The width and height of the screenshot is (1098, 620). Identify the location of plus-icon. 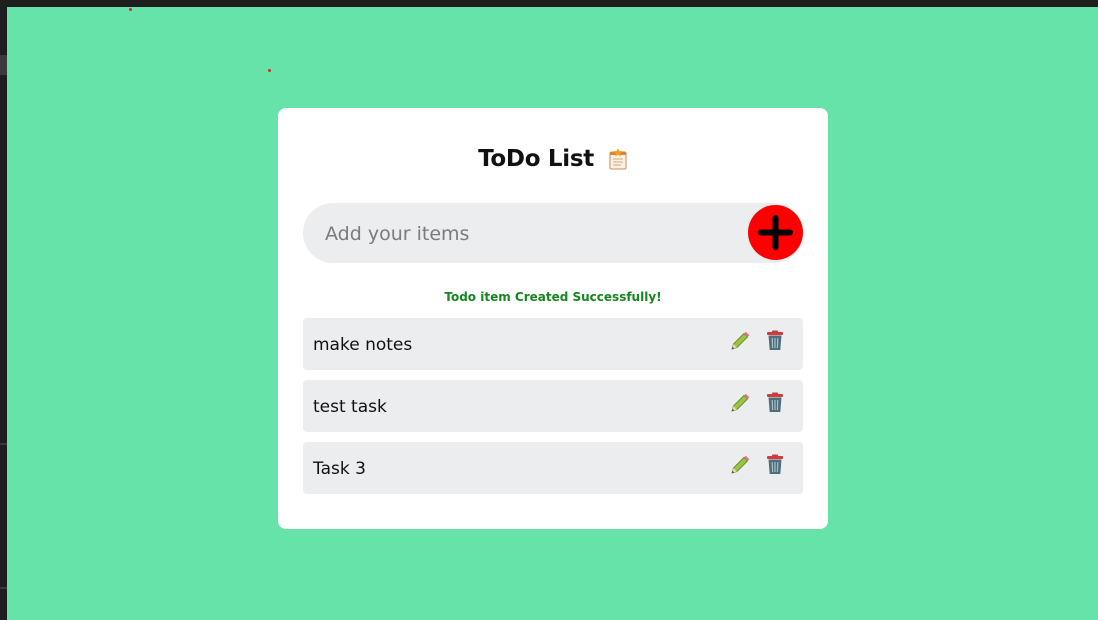
(775, 232).